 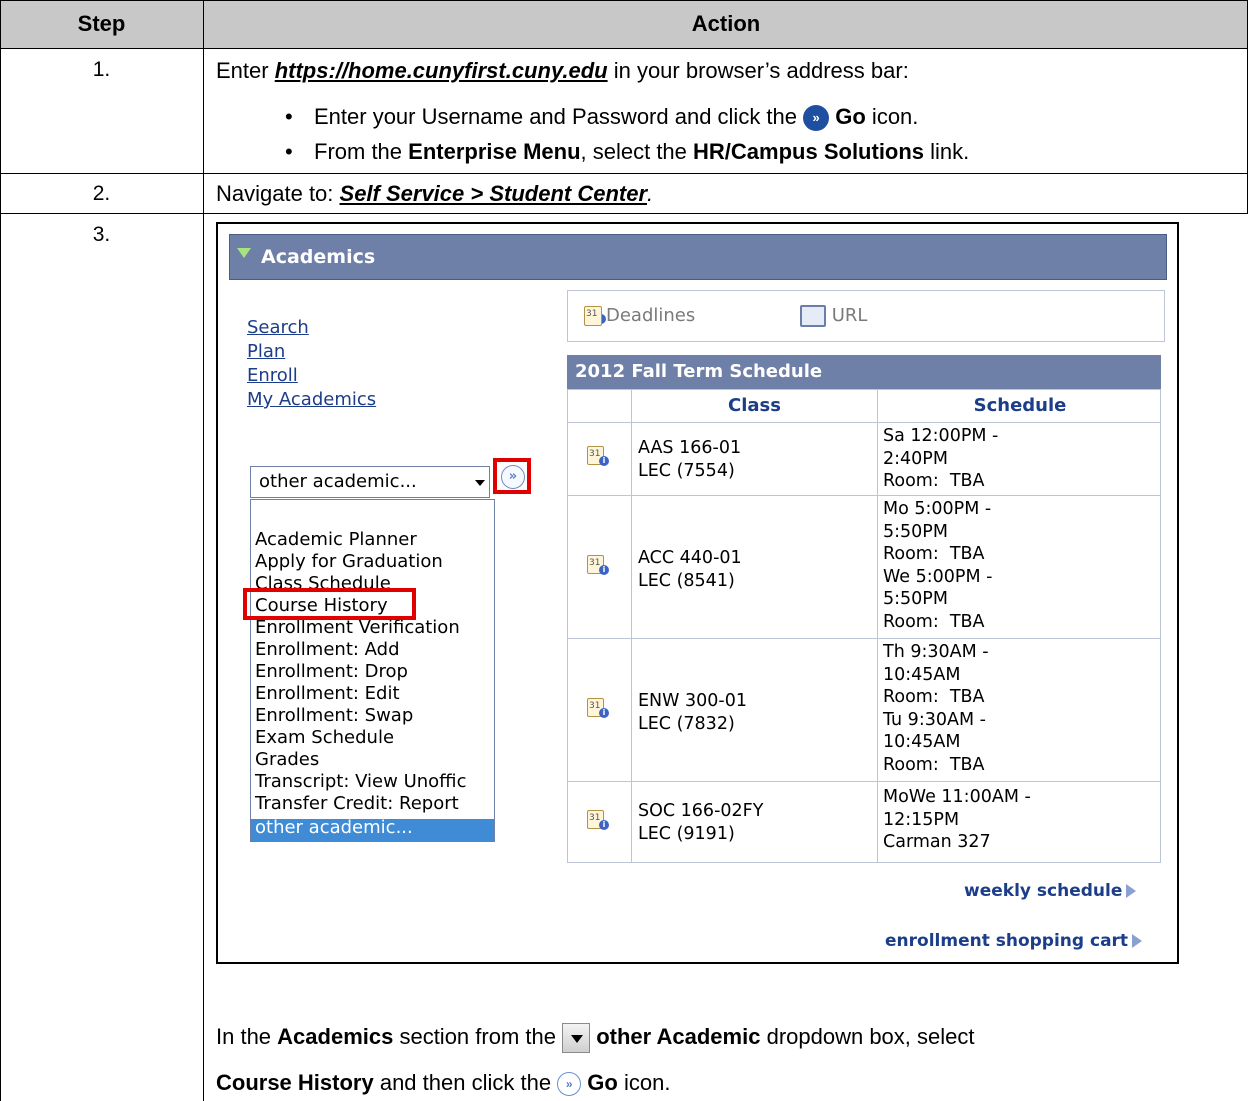 What do you see at coordinates (334, 715) in the screenshot?
I see `dropdown-option: Enrollment: Swap` at bounding box center [334, 715].